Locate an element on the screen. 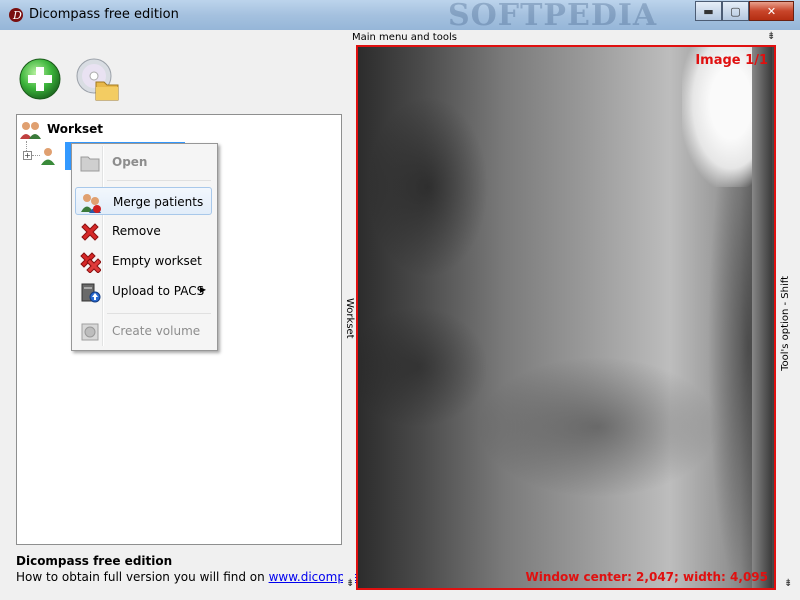 The width and height of the screenshot is (800, 600). menu-item-label: Open is located at coordinates (130, 162).